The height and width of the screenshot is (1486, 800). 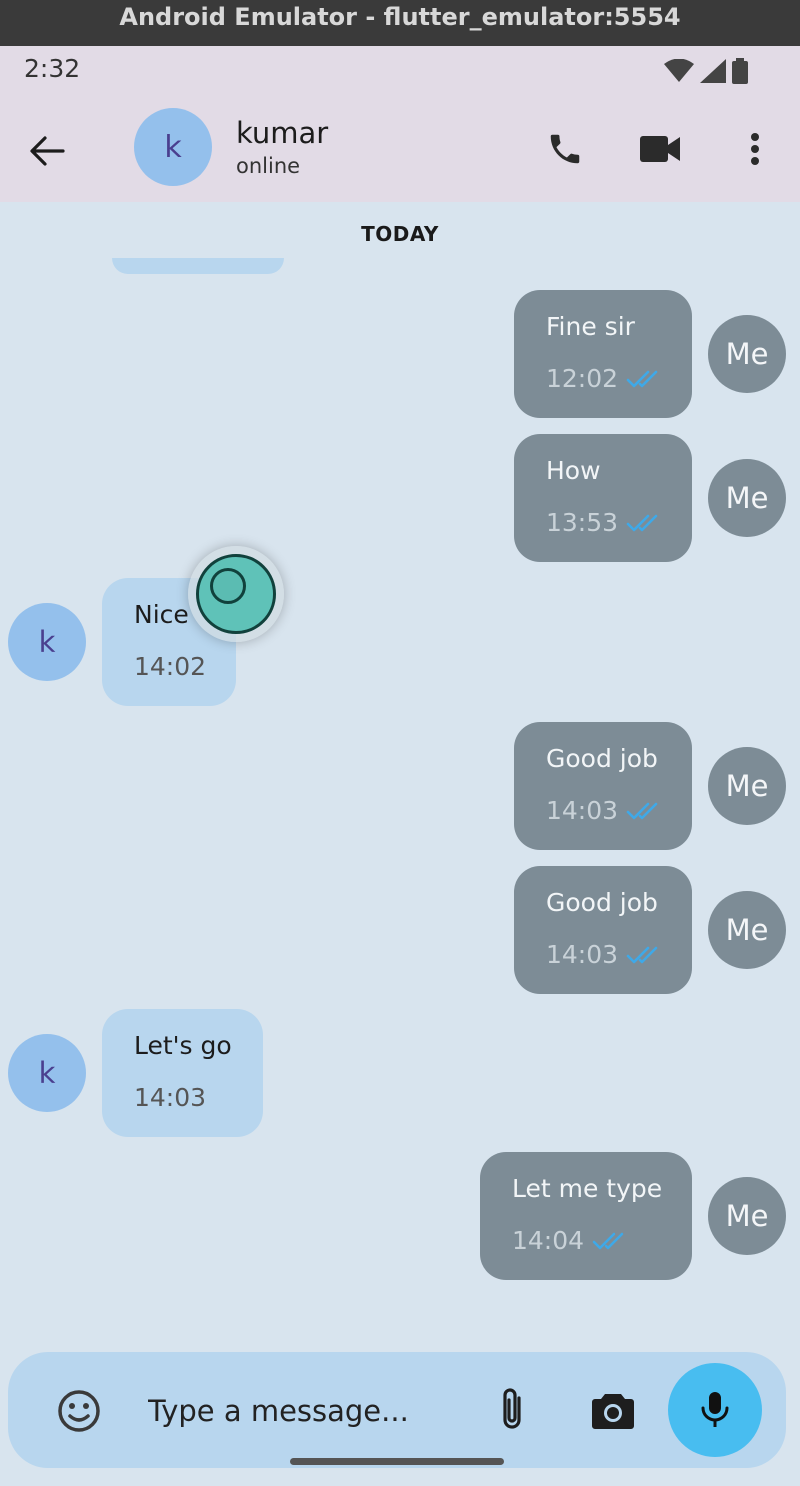 I want to click on outgoing-message-bubble: Let me type 14:04, so click(x=586, y=1216).